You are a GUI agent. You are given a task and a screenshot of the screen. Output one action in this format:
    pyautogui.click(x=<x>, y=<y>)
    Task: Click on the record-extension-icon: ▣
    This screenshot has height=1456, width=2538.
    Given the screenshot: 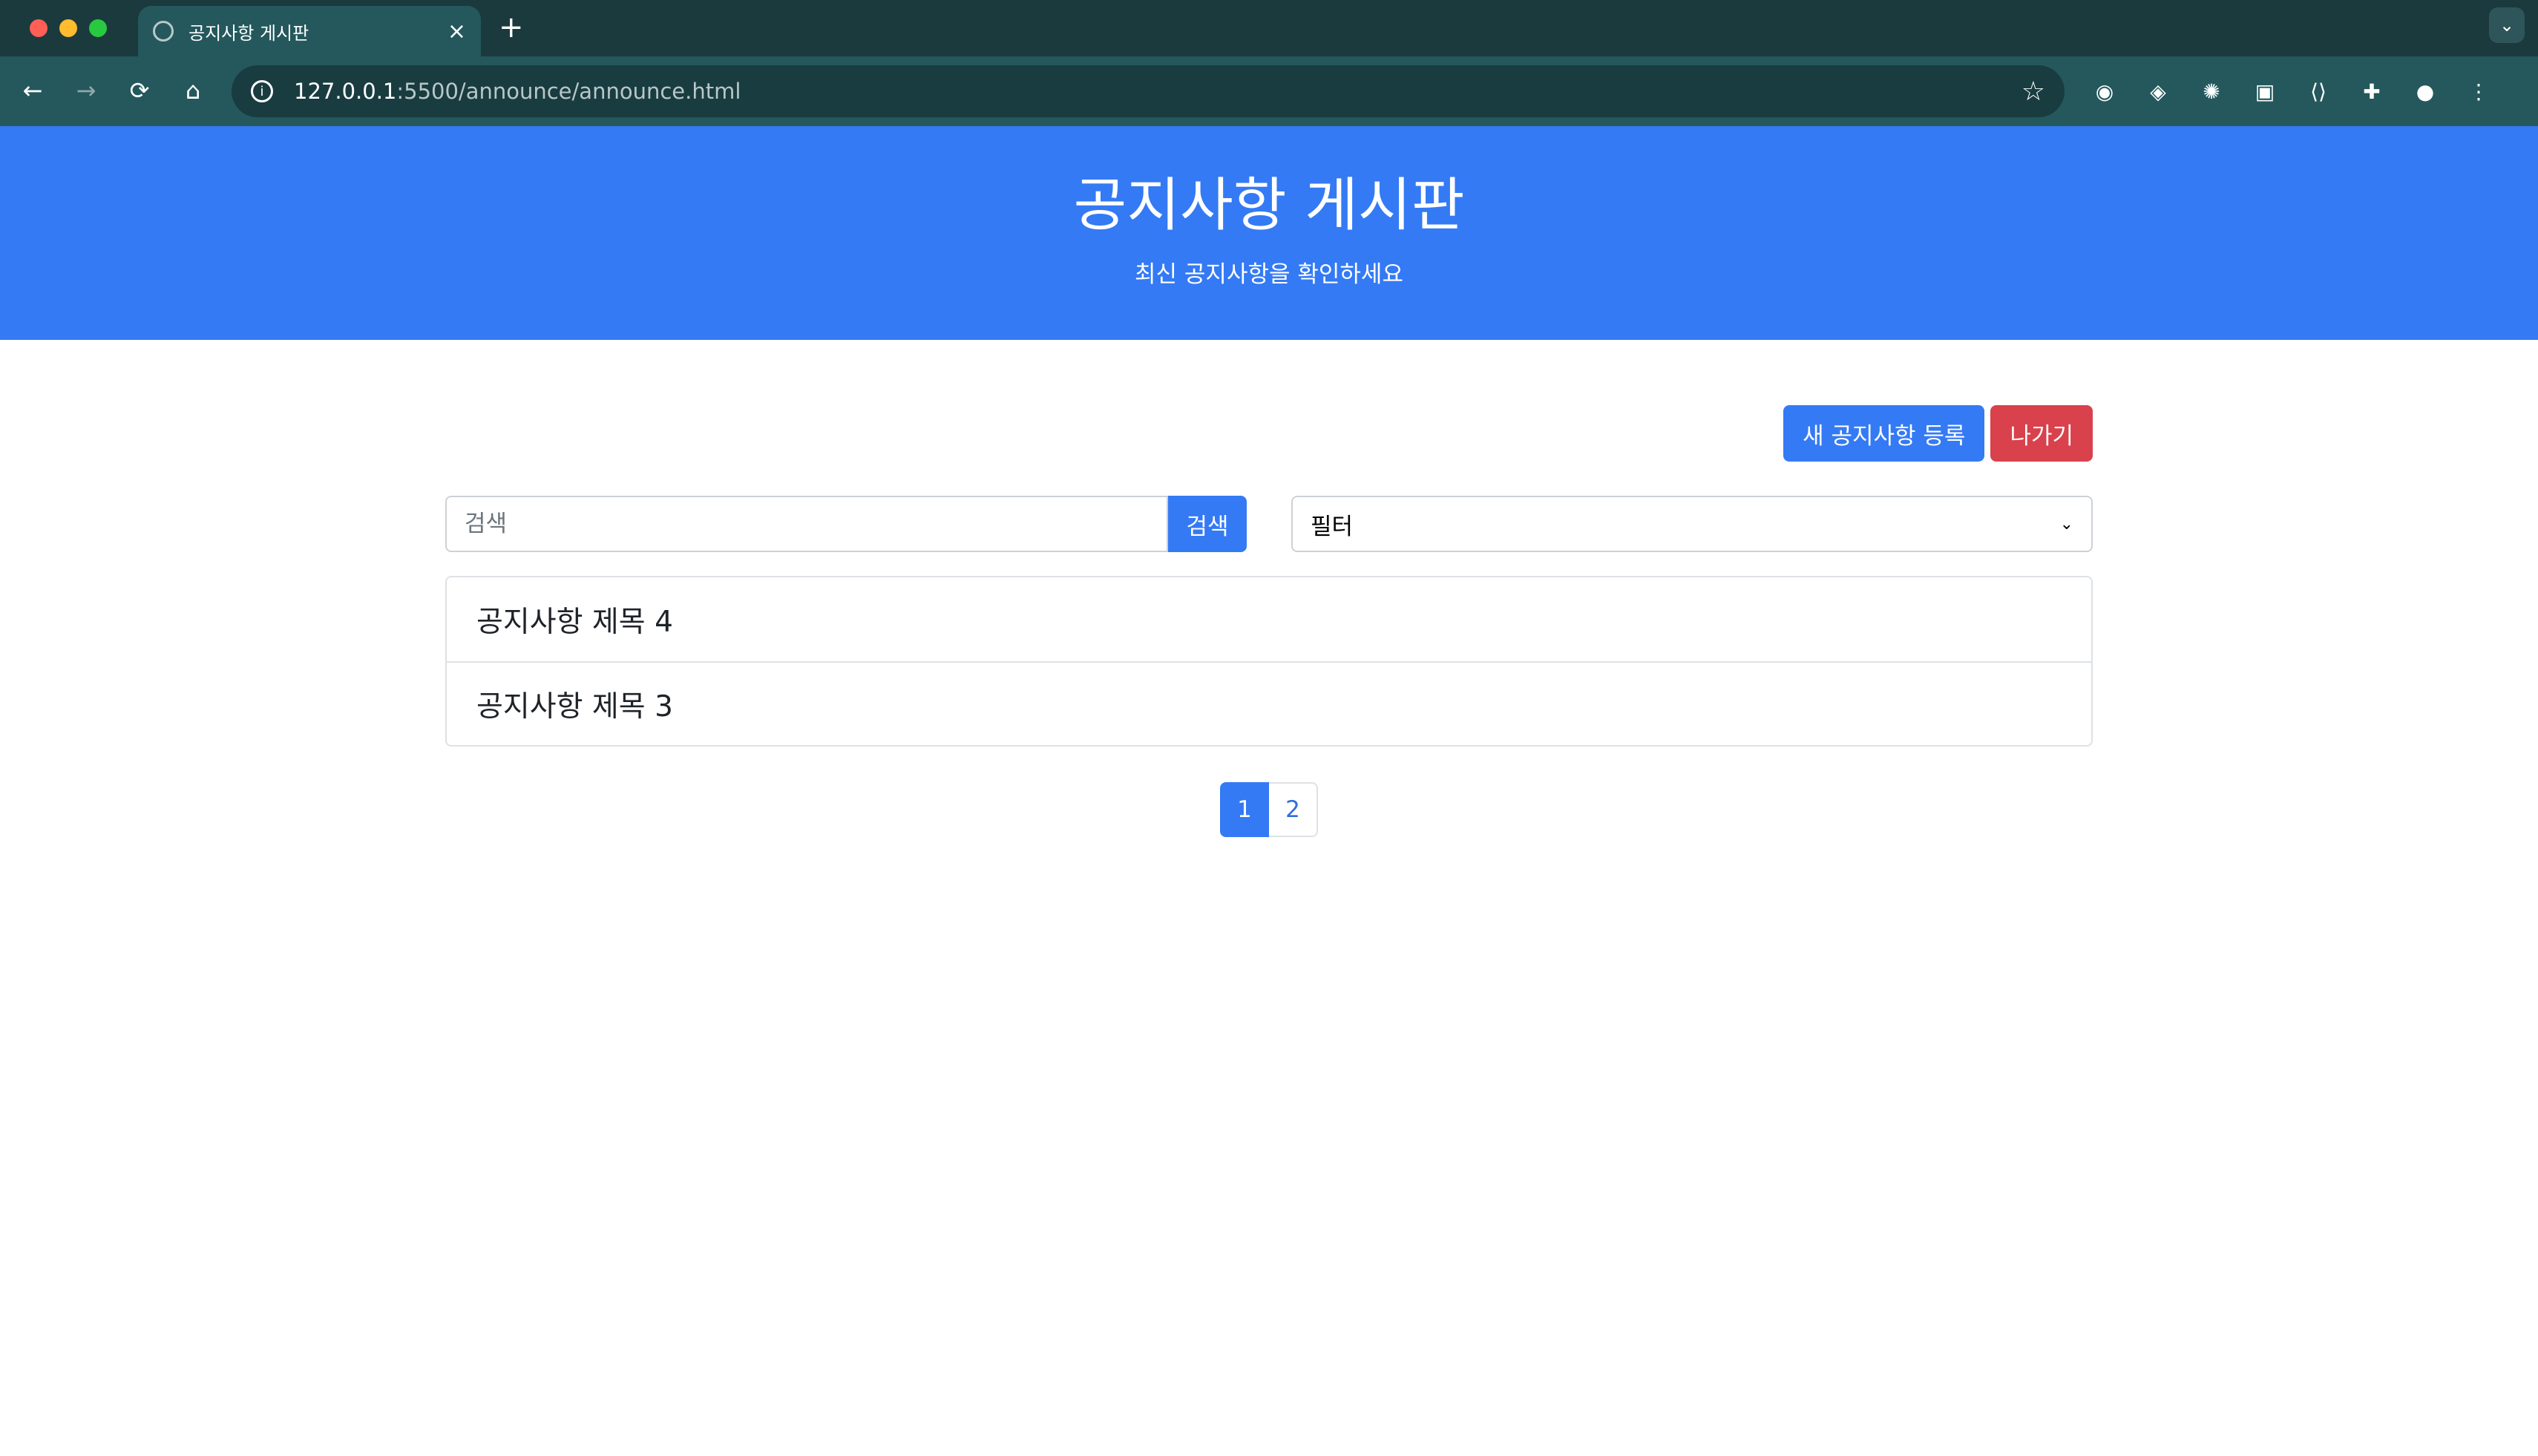 What is the action you would take?
    pyautogui.click(x=2265, y=92)
    